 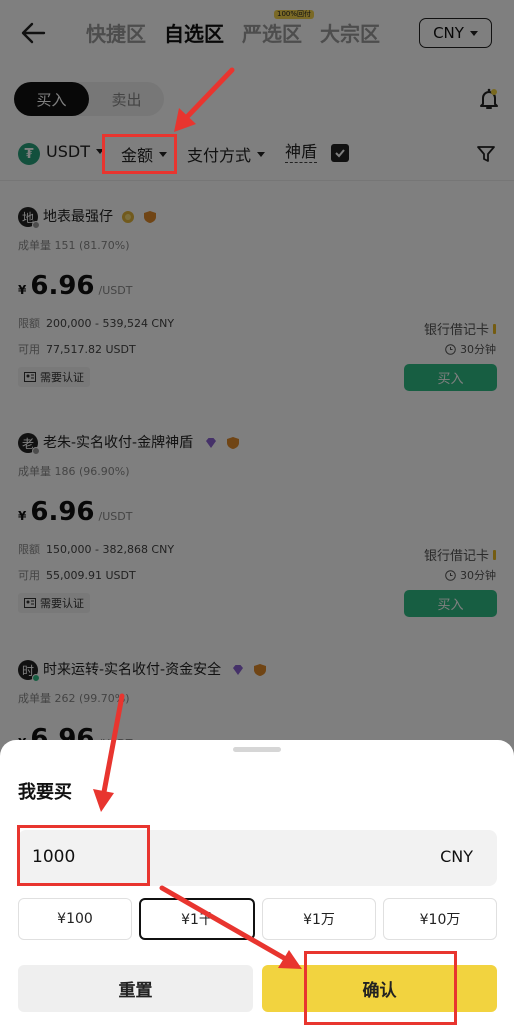 What do you see at coordinates (54, 857) in the screenshot?
I see `amount-value: 1000` at bounding box center [54, 857].